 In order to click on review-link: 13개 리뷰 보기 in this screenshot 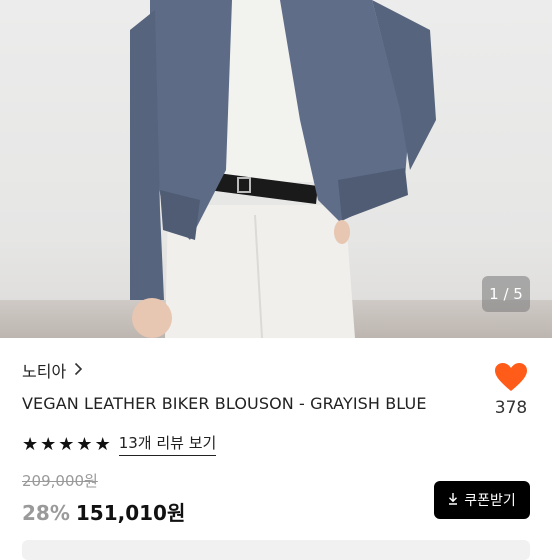, I will do `click(167, 444)`.